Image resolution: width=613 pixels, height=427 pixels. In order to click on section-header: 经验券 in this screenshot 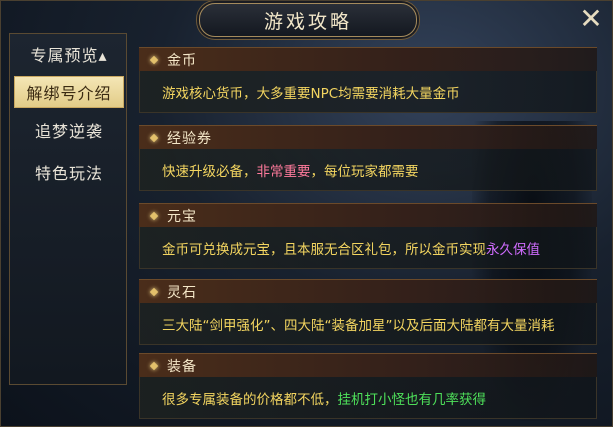, I will do `click(368, 137)`.